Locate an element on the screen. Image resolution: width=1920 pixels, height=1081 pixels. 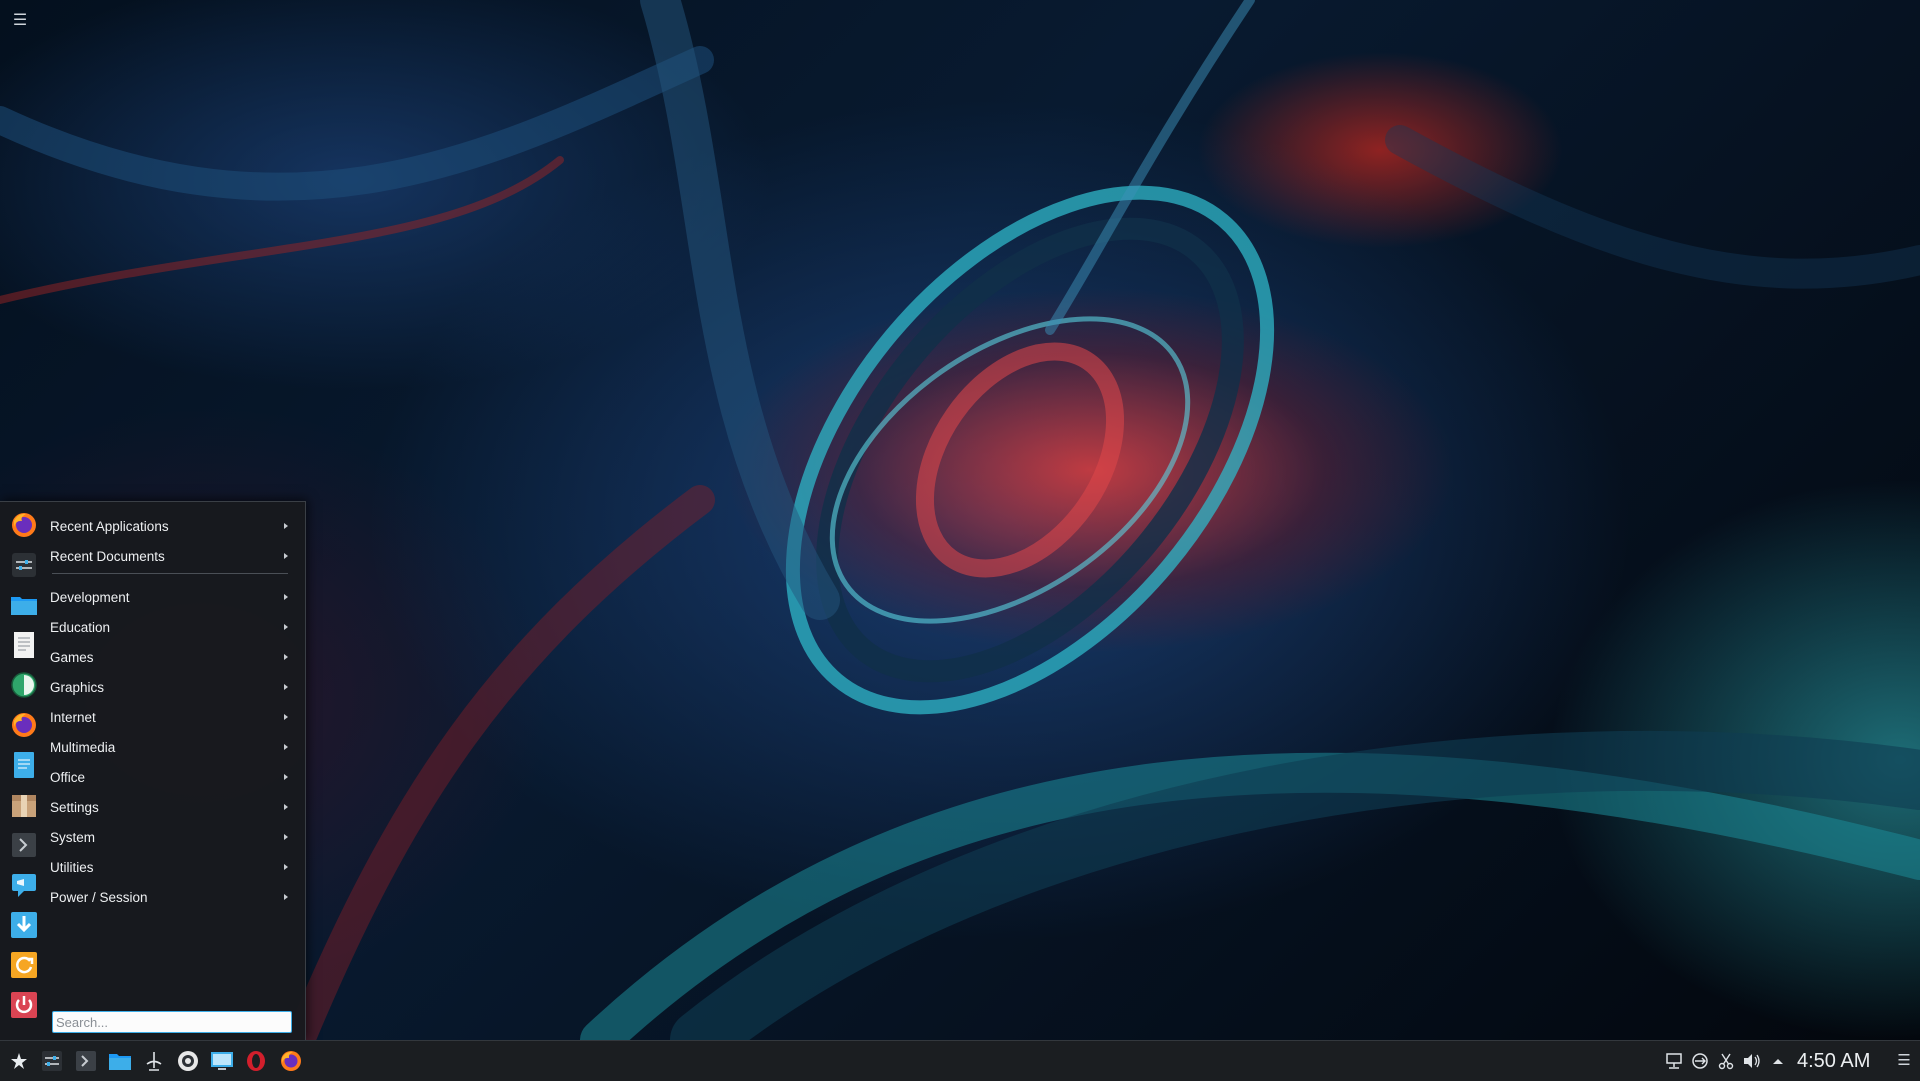
menu-item-label: Development is located at coordinates (90, 597).